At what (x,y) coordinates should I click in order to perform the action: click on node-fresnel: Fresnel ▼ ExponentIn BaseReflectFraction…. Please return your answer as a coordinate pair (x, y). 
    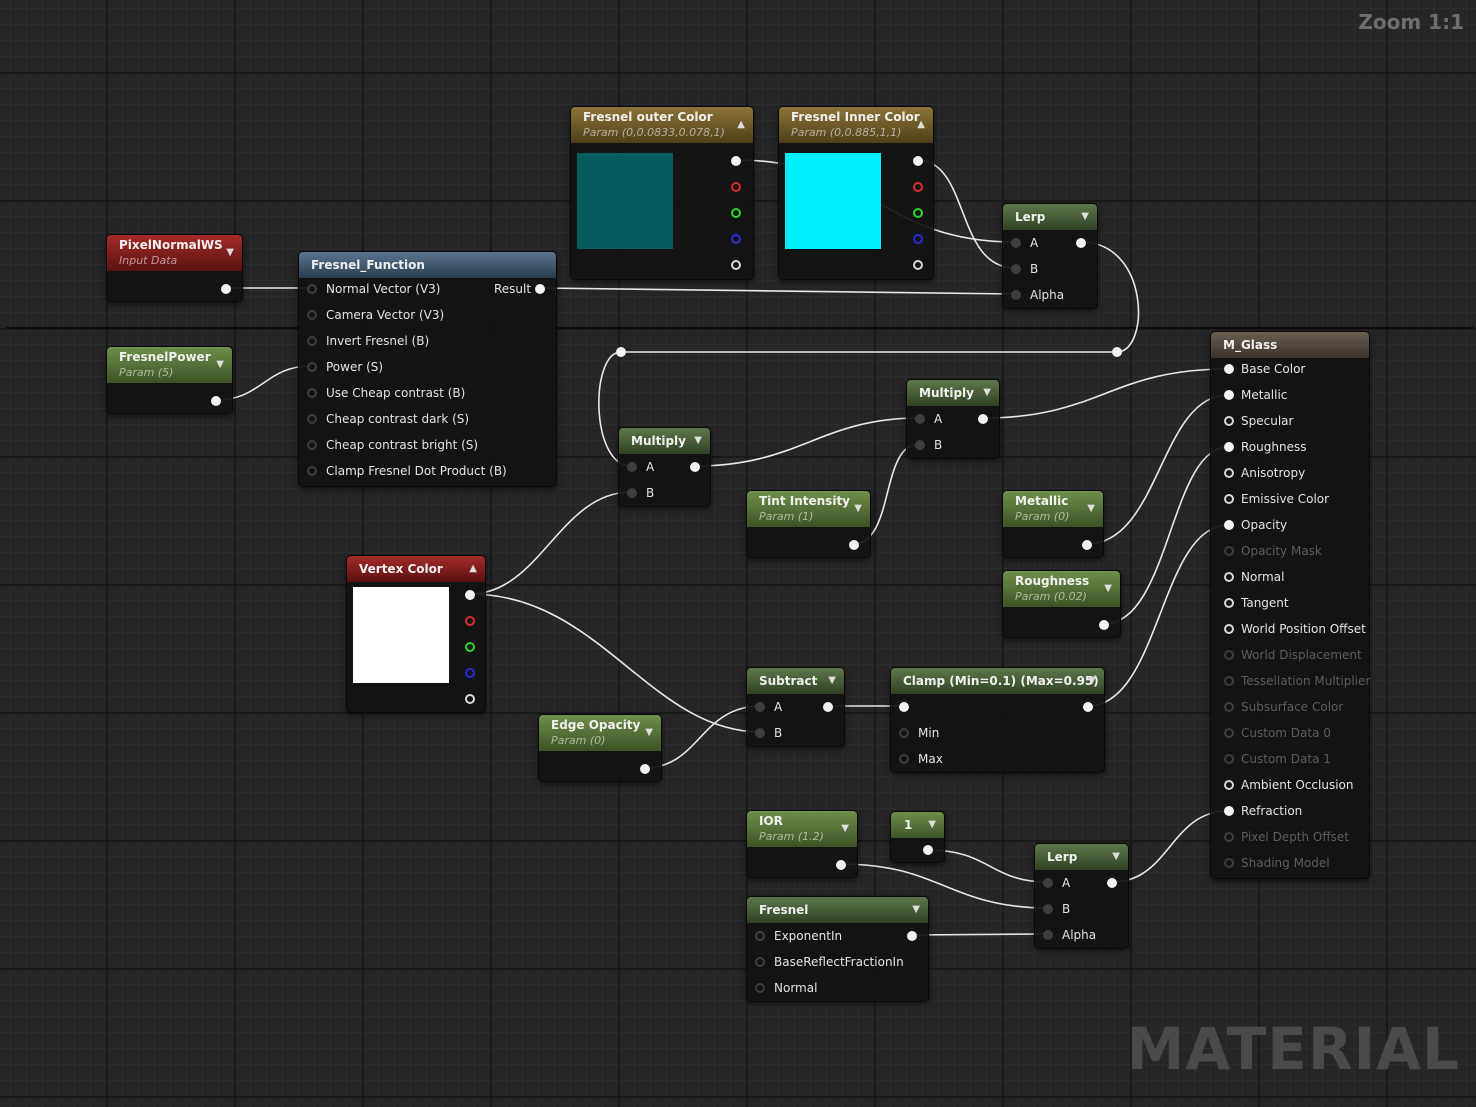
    Looking at the image, I should click on (837, 949).